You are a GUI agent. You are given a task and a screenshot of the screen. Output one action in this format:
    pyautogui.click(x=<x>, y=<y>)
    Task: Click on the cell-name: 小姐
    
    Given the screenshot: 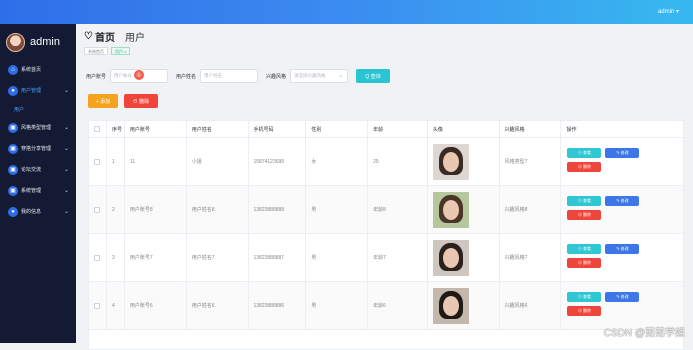 What is the action you would take?
    pyautogui.click(x=218, y=161)
    